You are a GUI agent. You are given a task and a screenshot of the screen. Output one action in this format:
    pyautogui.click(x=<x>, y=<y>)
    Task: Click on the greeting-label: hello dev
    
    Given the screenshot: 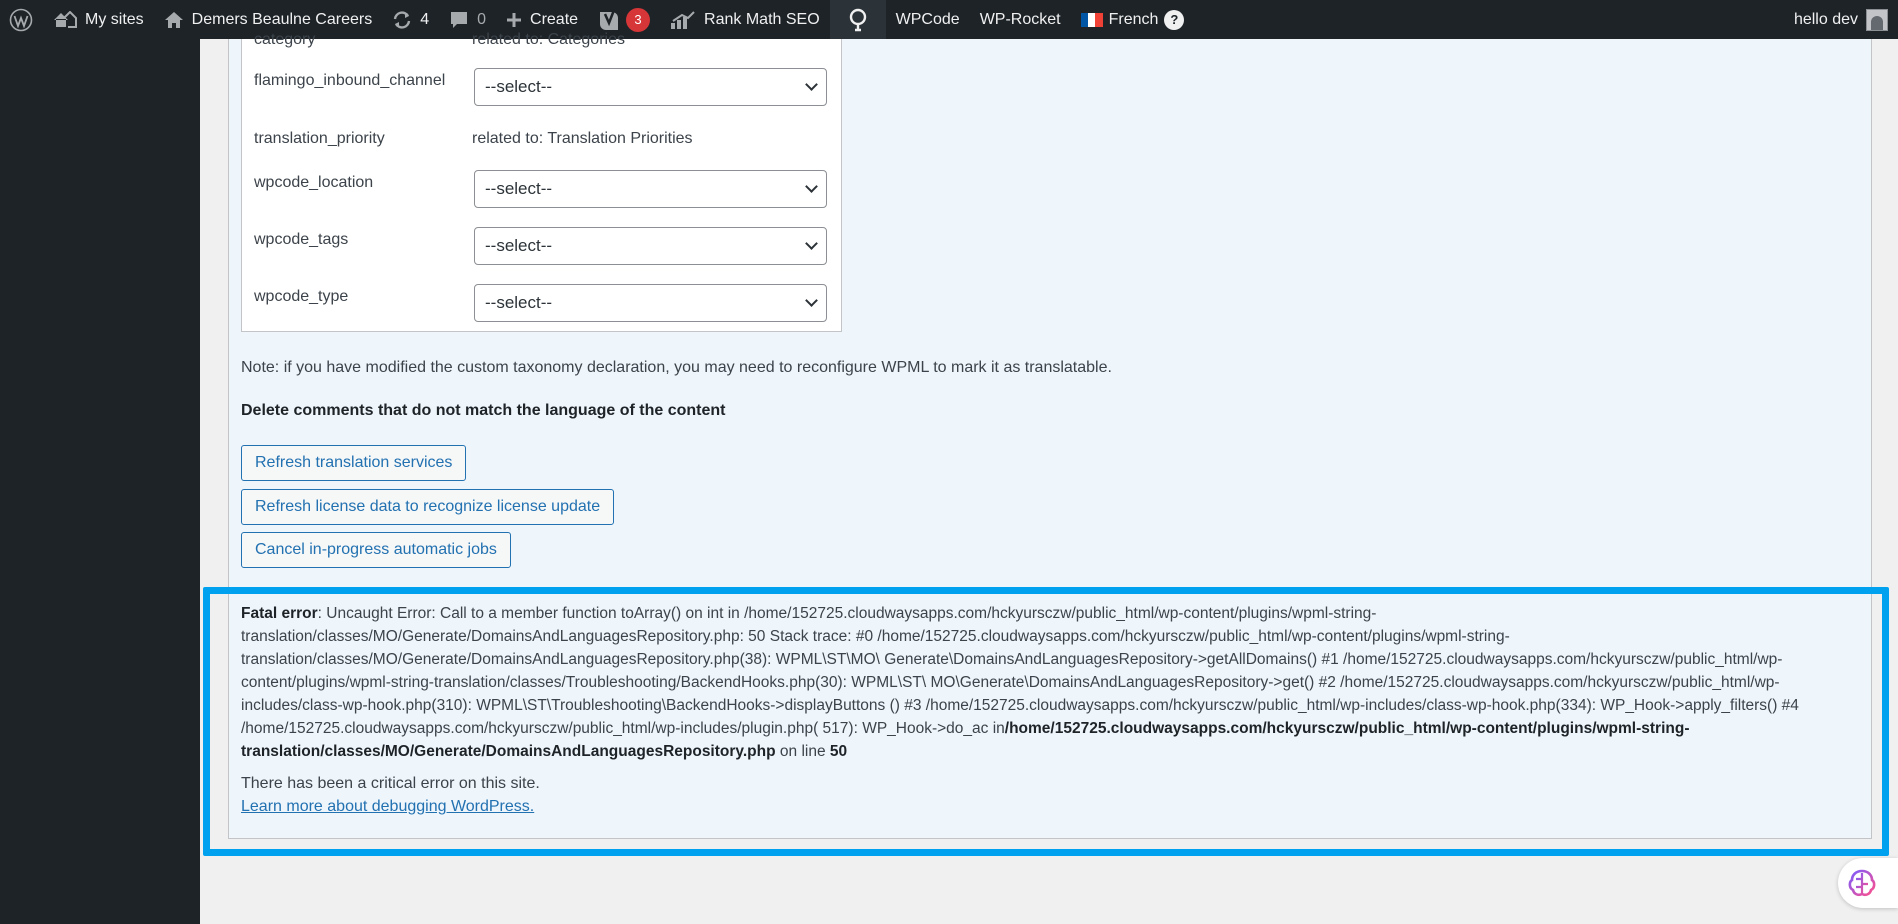 What is the action you would take?
    pyautogui.click(x=1825, y=19)
    